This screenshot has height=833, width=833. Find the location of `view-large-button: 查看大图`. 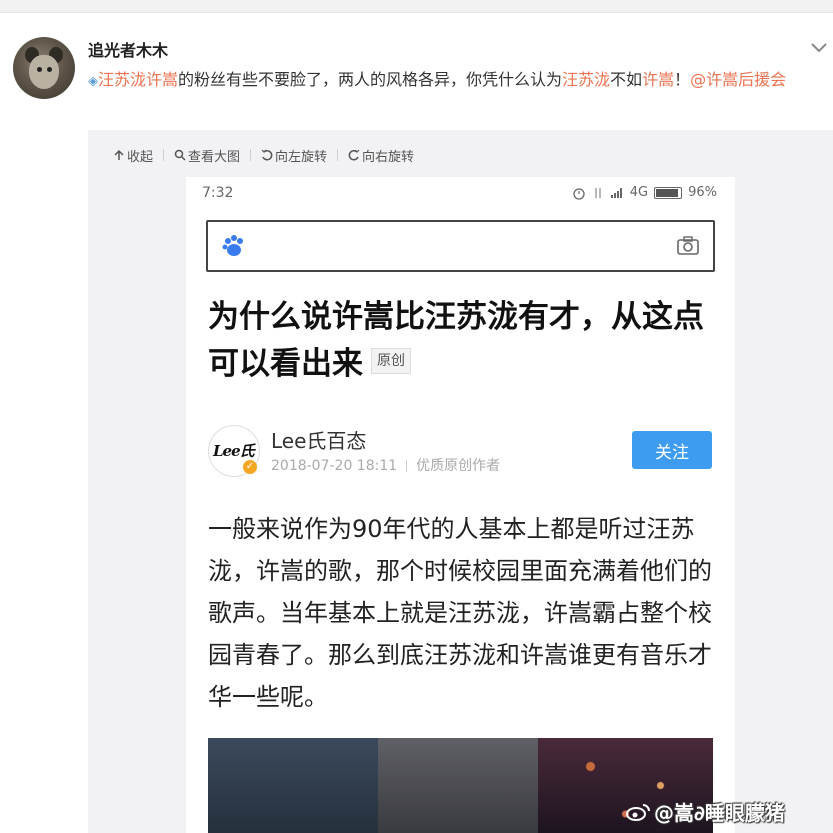

view-large-button: 查看大图 is located at coordinates (207, 155).